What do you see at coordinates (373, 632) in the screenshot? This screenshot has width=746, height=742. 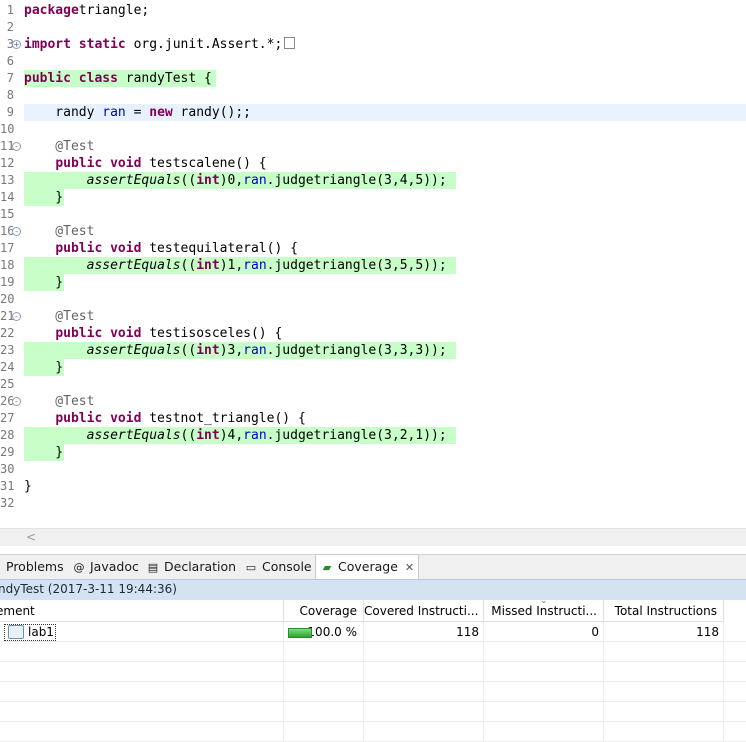 I see `table-row: lab1 100.0 % 118 0 118` at bounding box center [373, 632].